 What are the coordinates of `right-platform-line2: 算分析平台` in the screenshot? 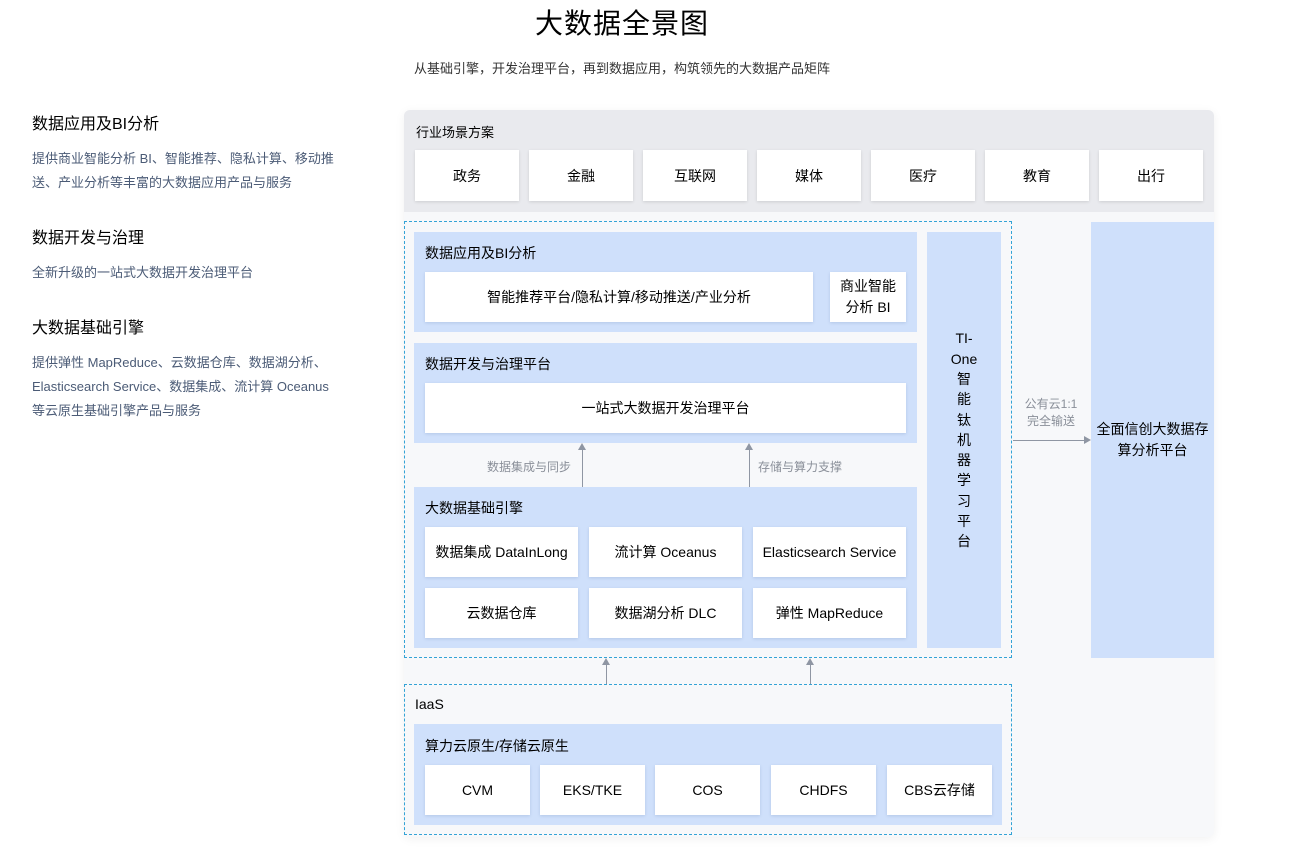 It's located at (1152, 450).